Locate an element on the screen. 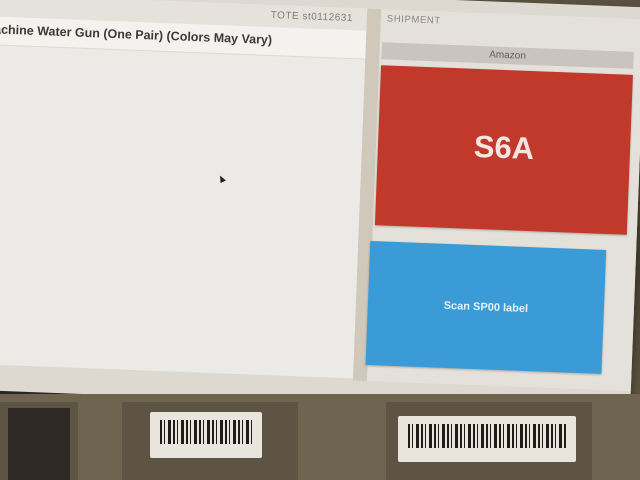 This screenshot has height=480, width=640. scan-prompt: Scan SP00 label is located at coordinates (486, 307).